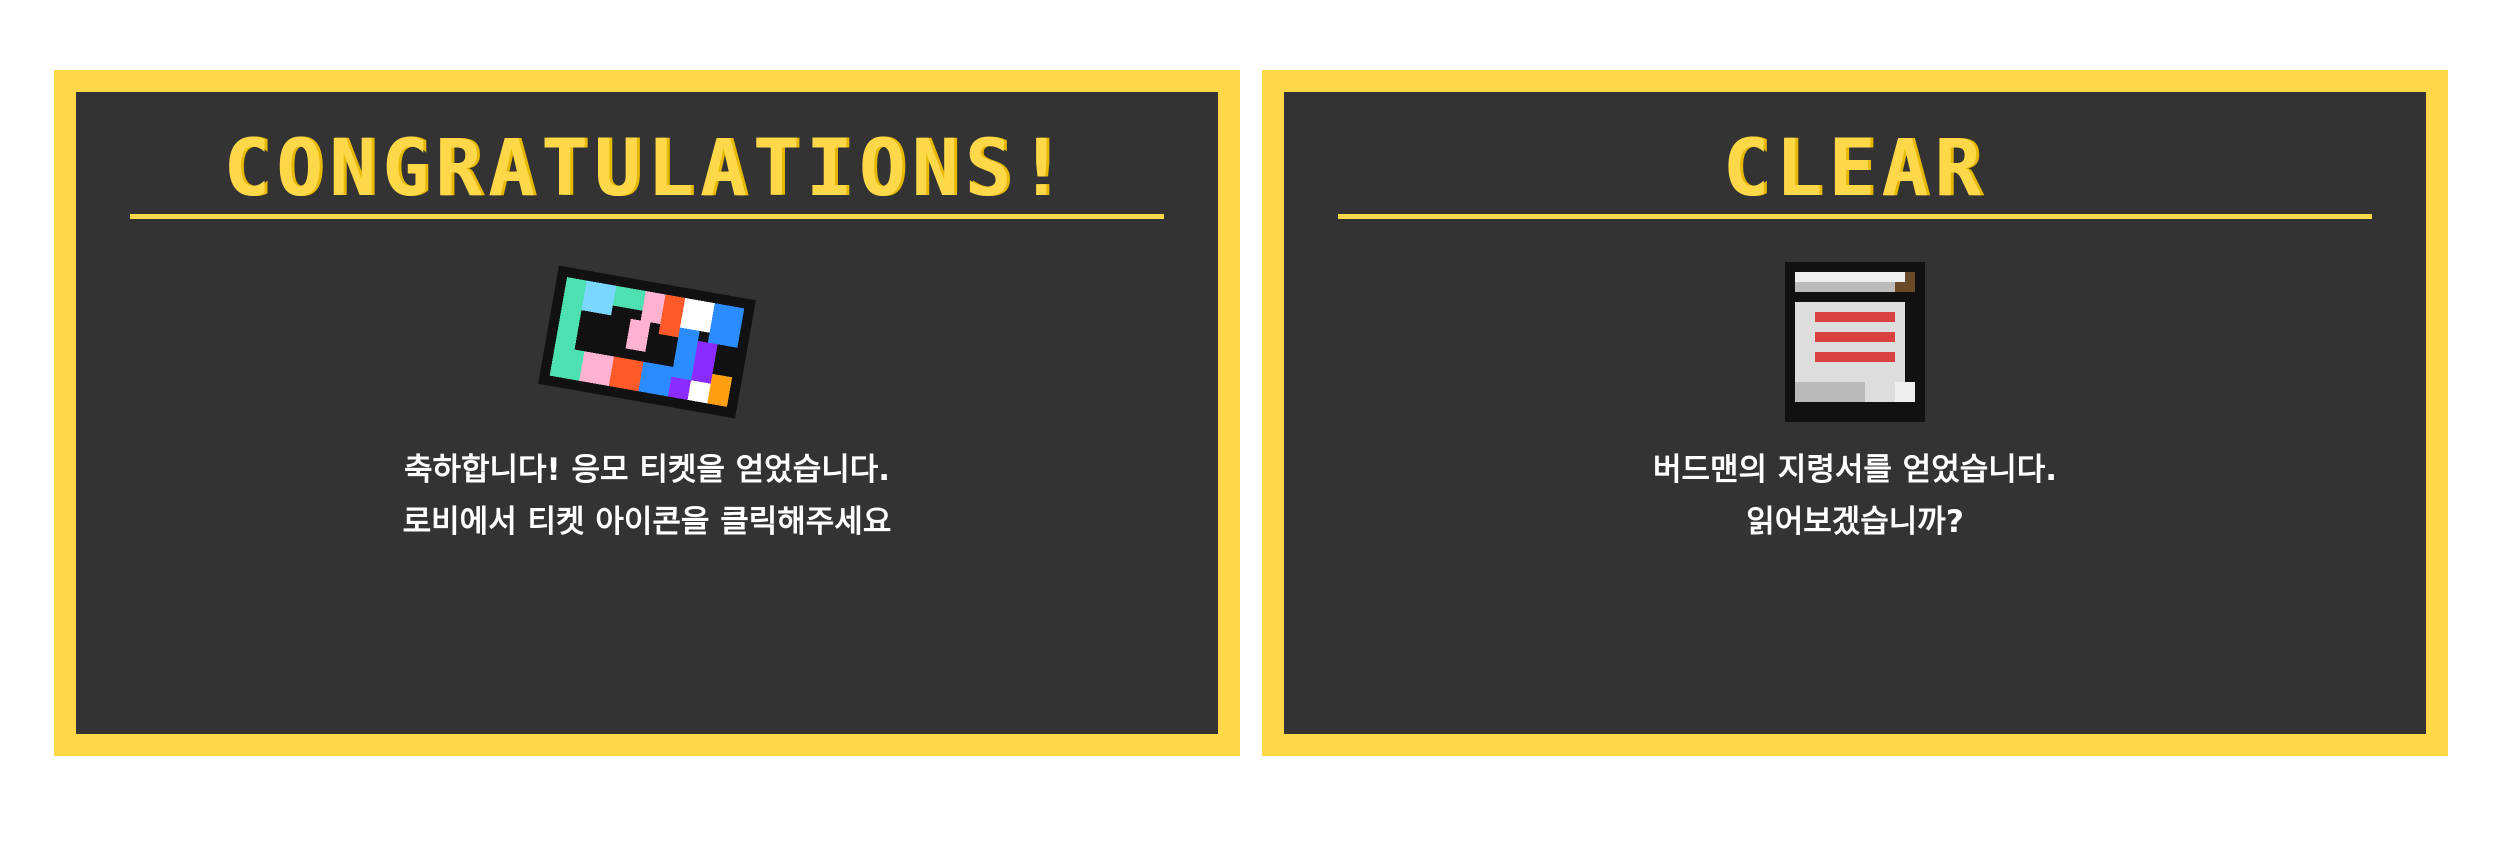 The height and width of the screenshot is (850, 2519). I want to click on panel-title: CONGRATULATIONS!, so click(647, 169).